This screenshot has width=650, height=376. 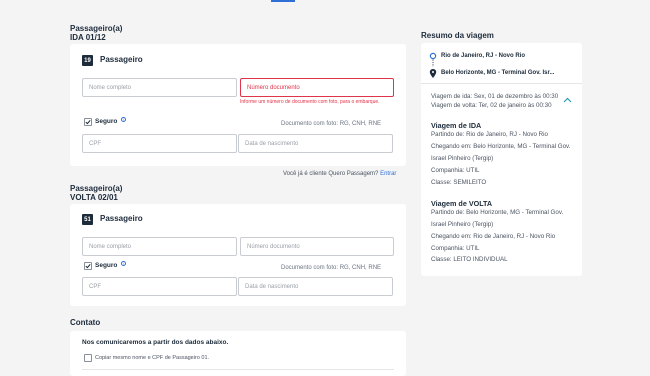 What do you see at coordinates (501, 83) in the screenshot?
I see `summary-divider` at bounding box center [501, 83].